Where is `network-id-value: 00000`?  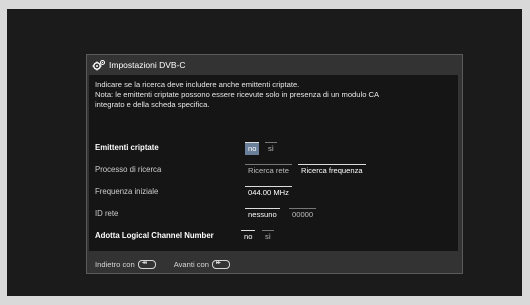 network-id-value: 00000 is located at coordinates (303, 214).